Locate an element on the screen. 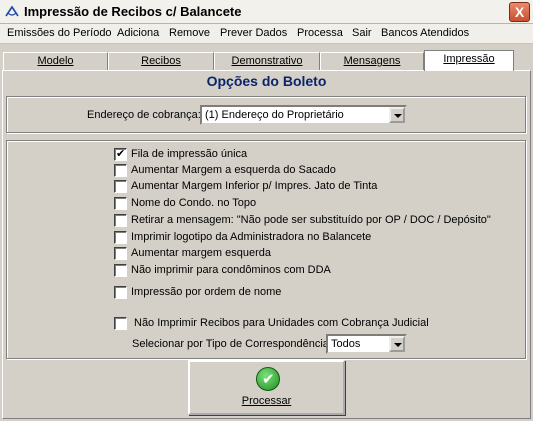  checkbox-logotipo is located at coordinates (120, 237).